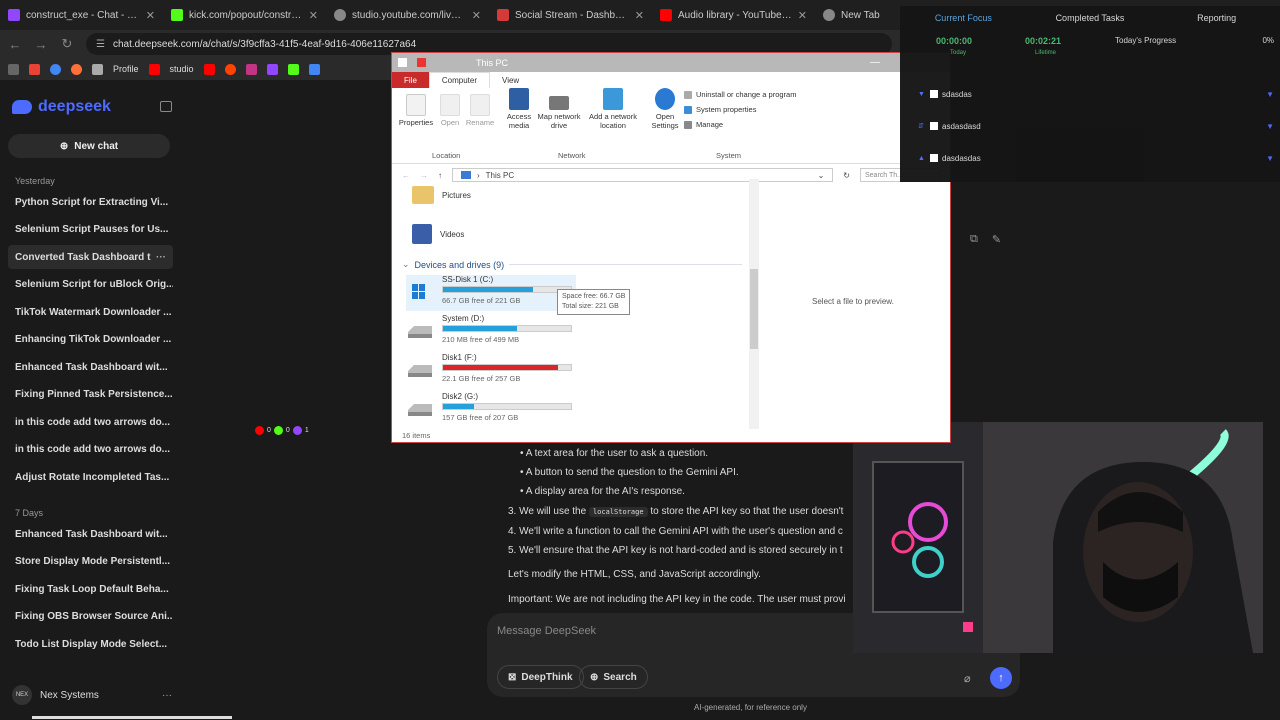 This screenshot has width=1280, height=720. What do you see at coordinates (13, 69) in the screenshot?
I see `apps-icon` at bounding box center [13, 69].